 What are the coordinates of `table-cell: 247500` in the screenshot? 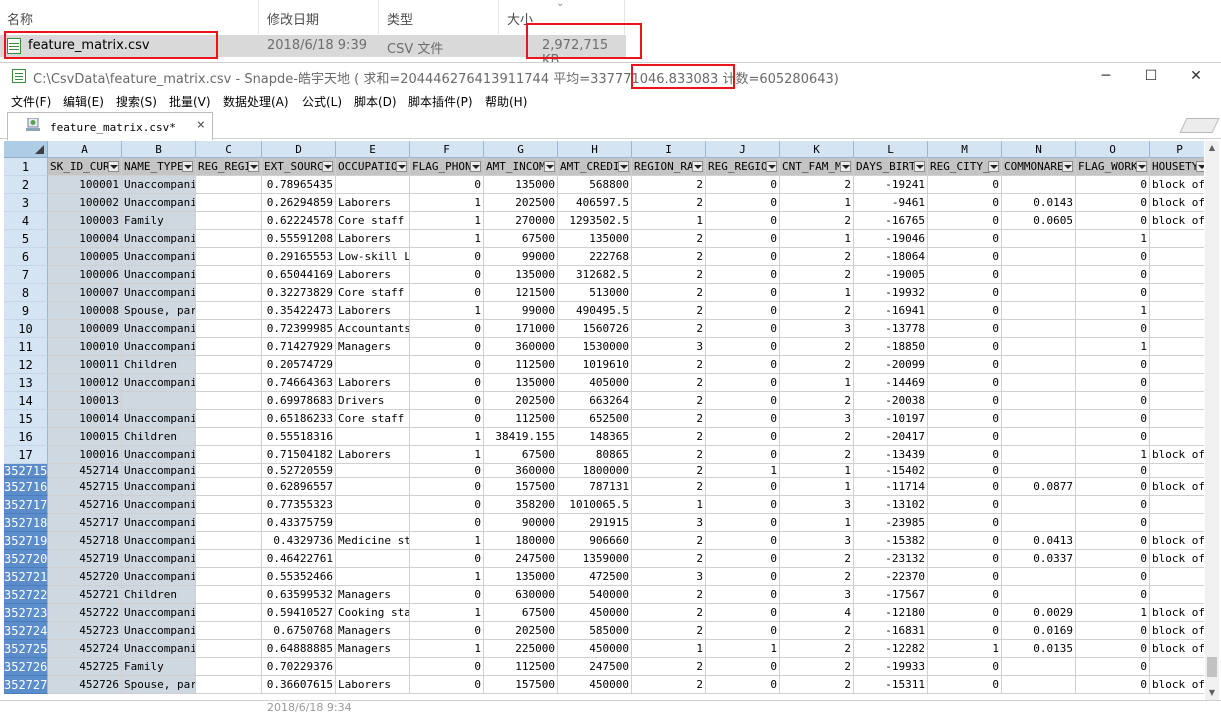 It's located at (595, 667).